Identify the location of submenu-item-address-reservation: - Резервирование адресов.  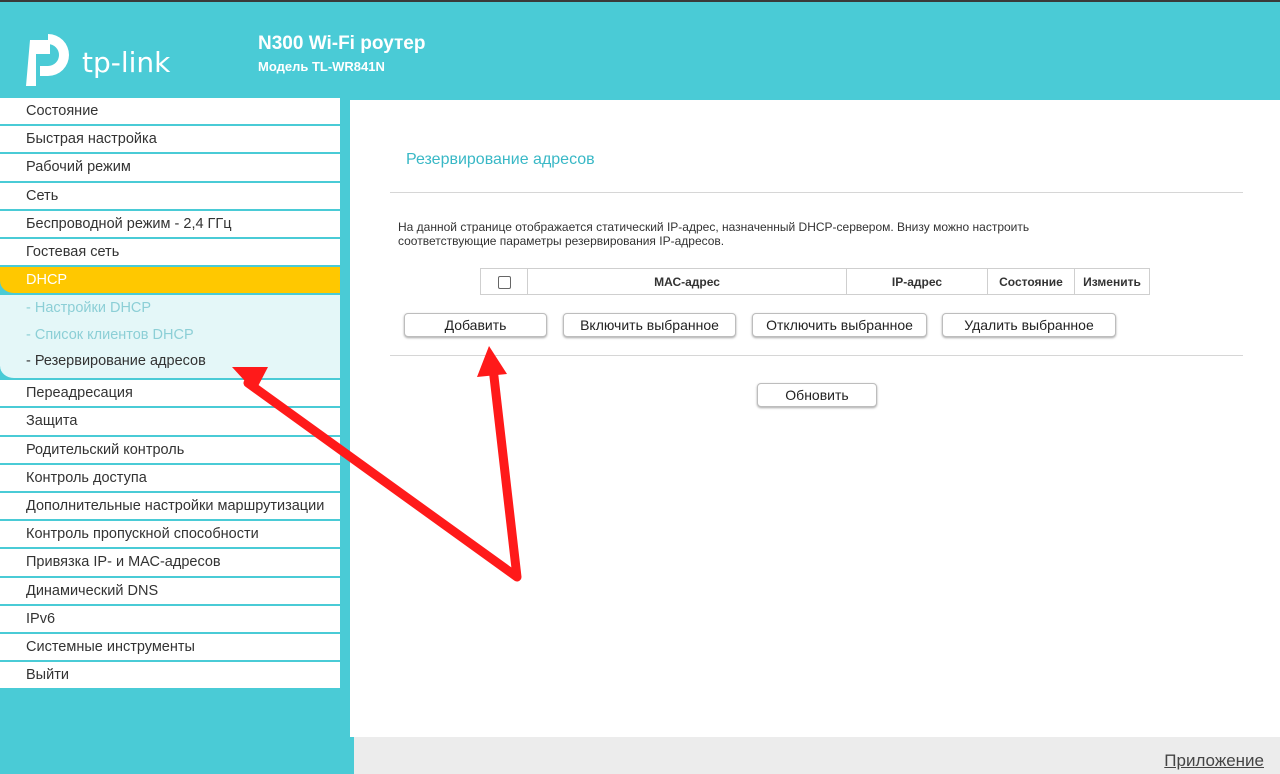
(170, 361).